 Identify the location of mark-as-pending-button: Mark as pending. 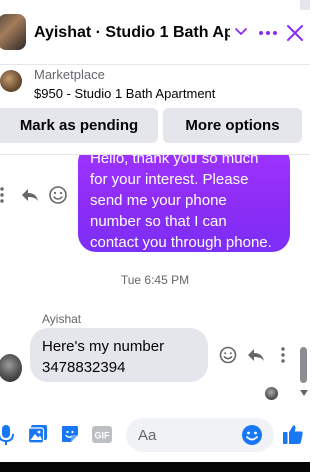
(79, 125).